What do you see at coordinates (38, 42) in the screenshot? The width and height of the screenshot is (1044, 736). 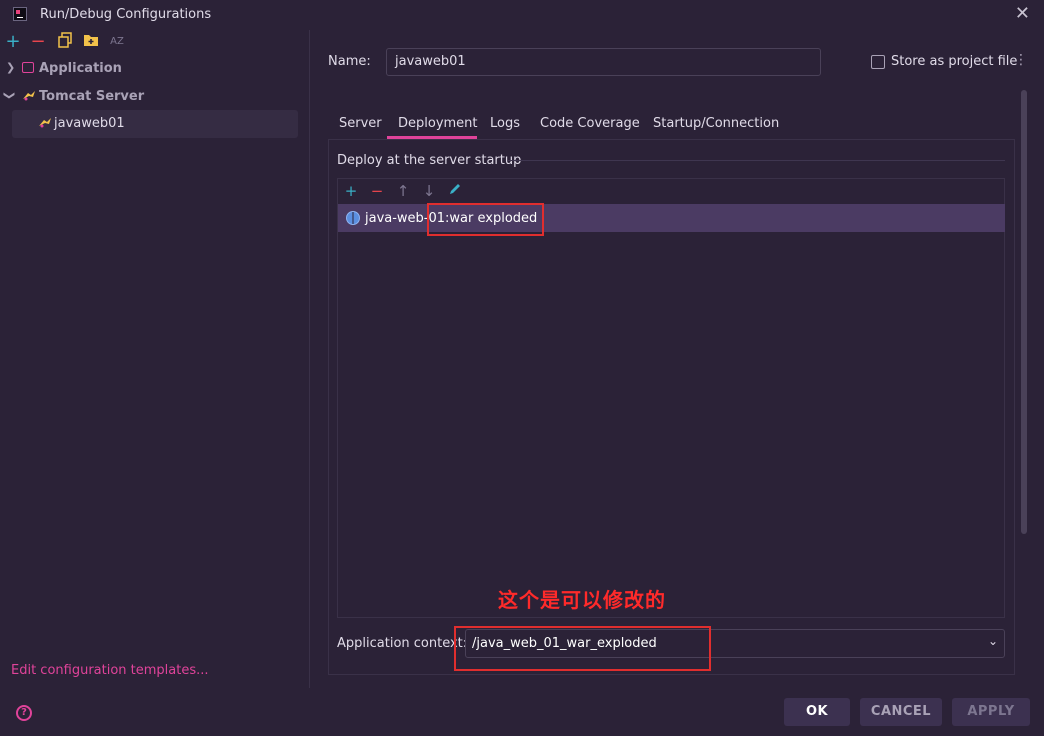 I see `remove-icon: −` at bounding box center [38, 42].